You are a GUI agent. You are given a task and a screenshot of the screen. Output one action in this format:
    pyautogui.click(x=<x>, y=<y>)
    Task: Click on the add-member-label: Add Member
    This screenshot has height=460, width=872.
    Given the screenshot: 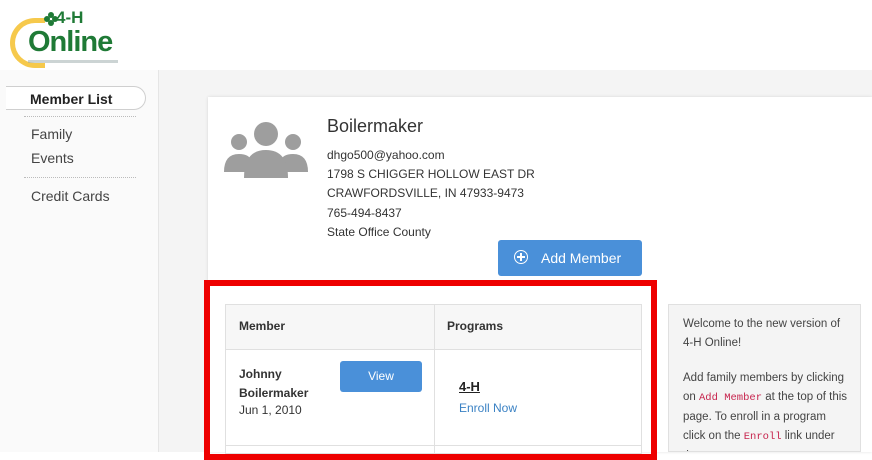 What is the action you would take?
    pyautogui.click(x=581, y=258)
    